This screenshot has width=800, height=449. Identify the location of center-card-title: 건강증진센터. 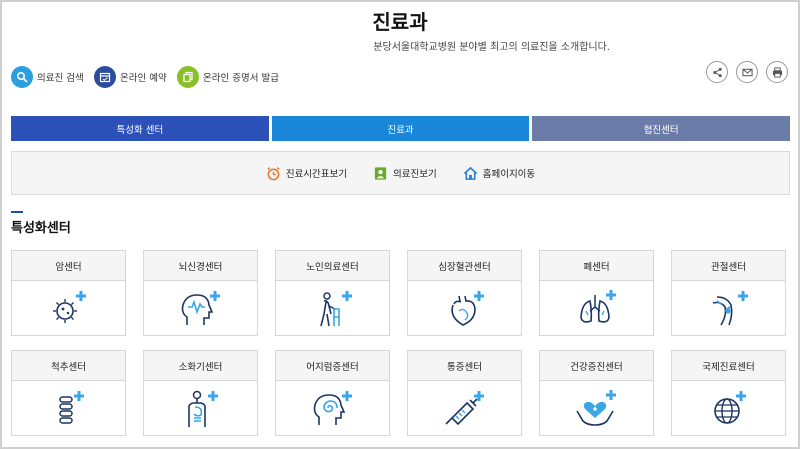
(596, 366).